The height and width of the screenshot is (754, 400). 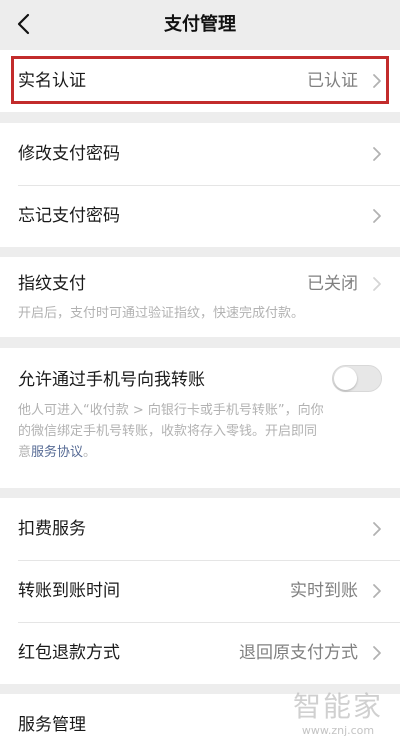 I want to click on desc-text: 意, so click(x=25, y=452).